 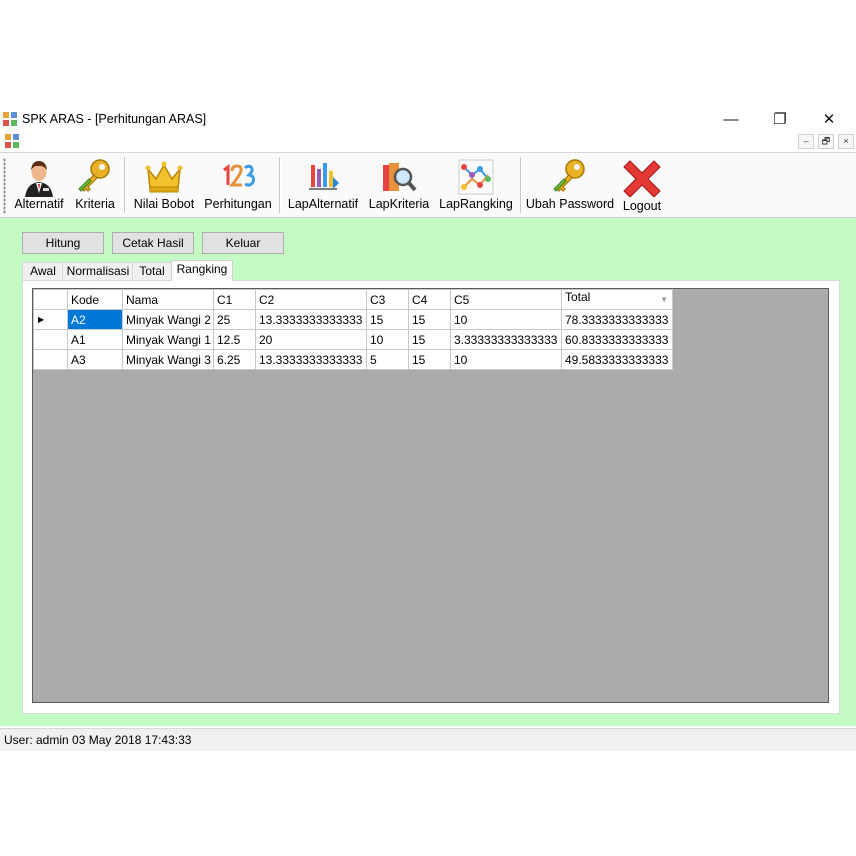 What do you see at coordinates (806, 141) in the screenshot?
I see `mdi-minimize-button: –` at bounding box center [806, 141].